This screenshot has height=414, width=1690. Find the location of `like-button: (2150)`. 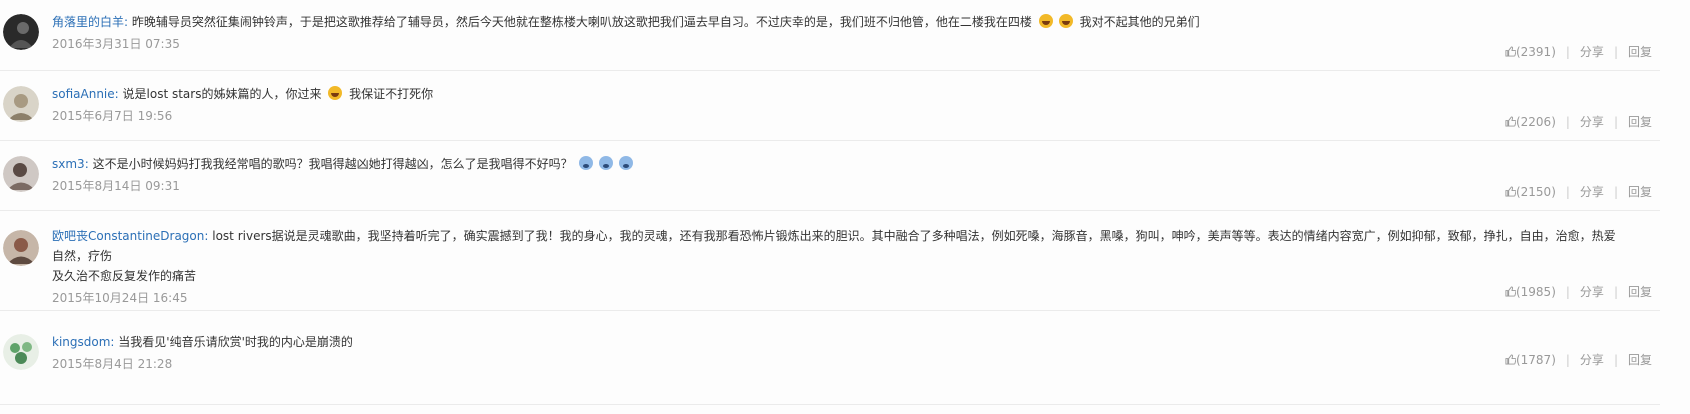

like-button: (2150) is located at coordinates (1530, 192).